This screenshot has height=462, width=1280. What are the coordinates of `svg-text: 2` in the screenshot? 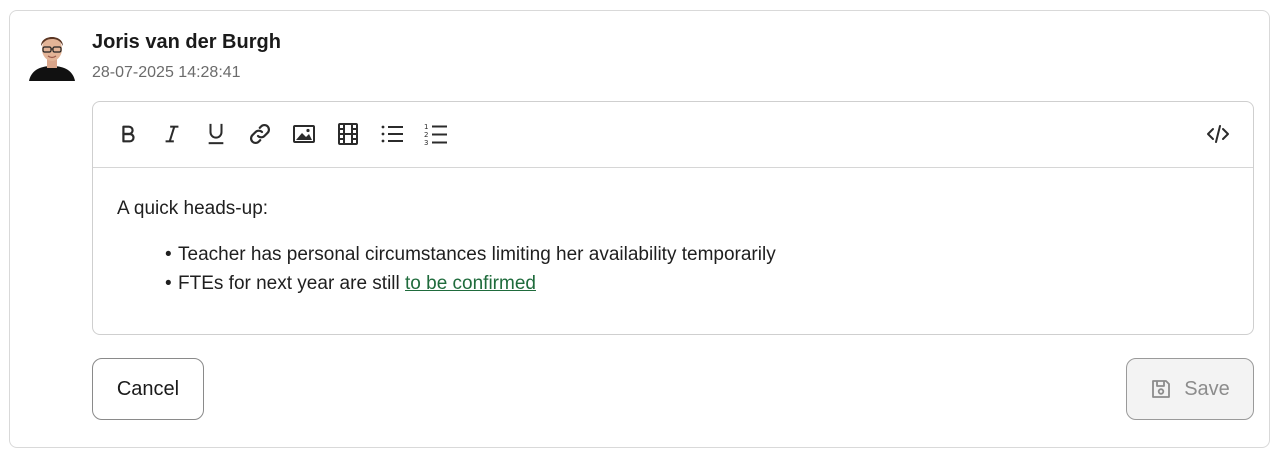 It's located at (426, 135).